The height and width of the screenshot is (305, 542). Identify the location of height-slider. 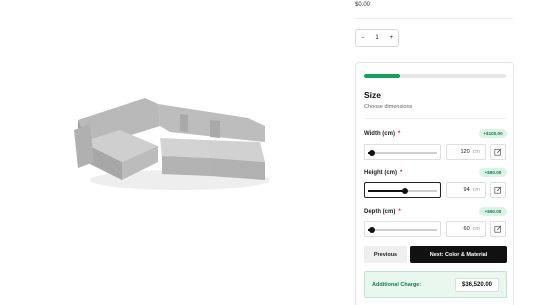
(402, 190).